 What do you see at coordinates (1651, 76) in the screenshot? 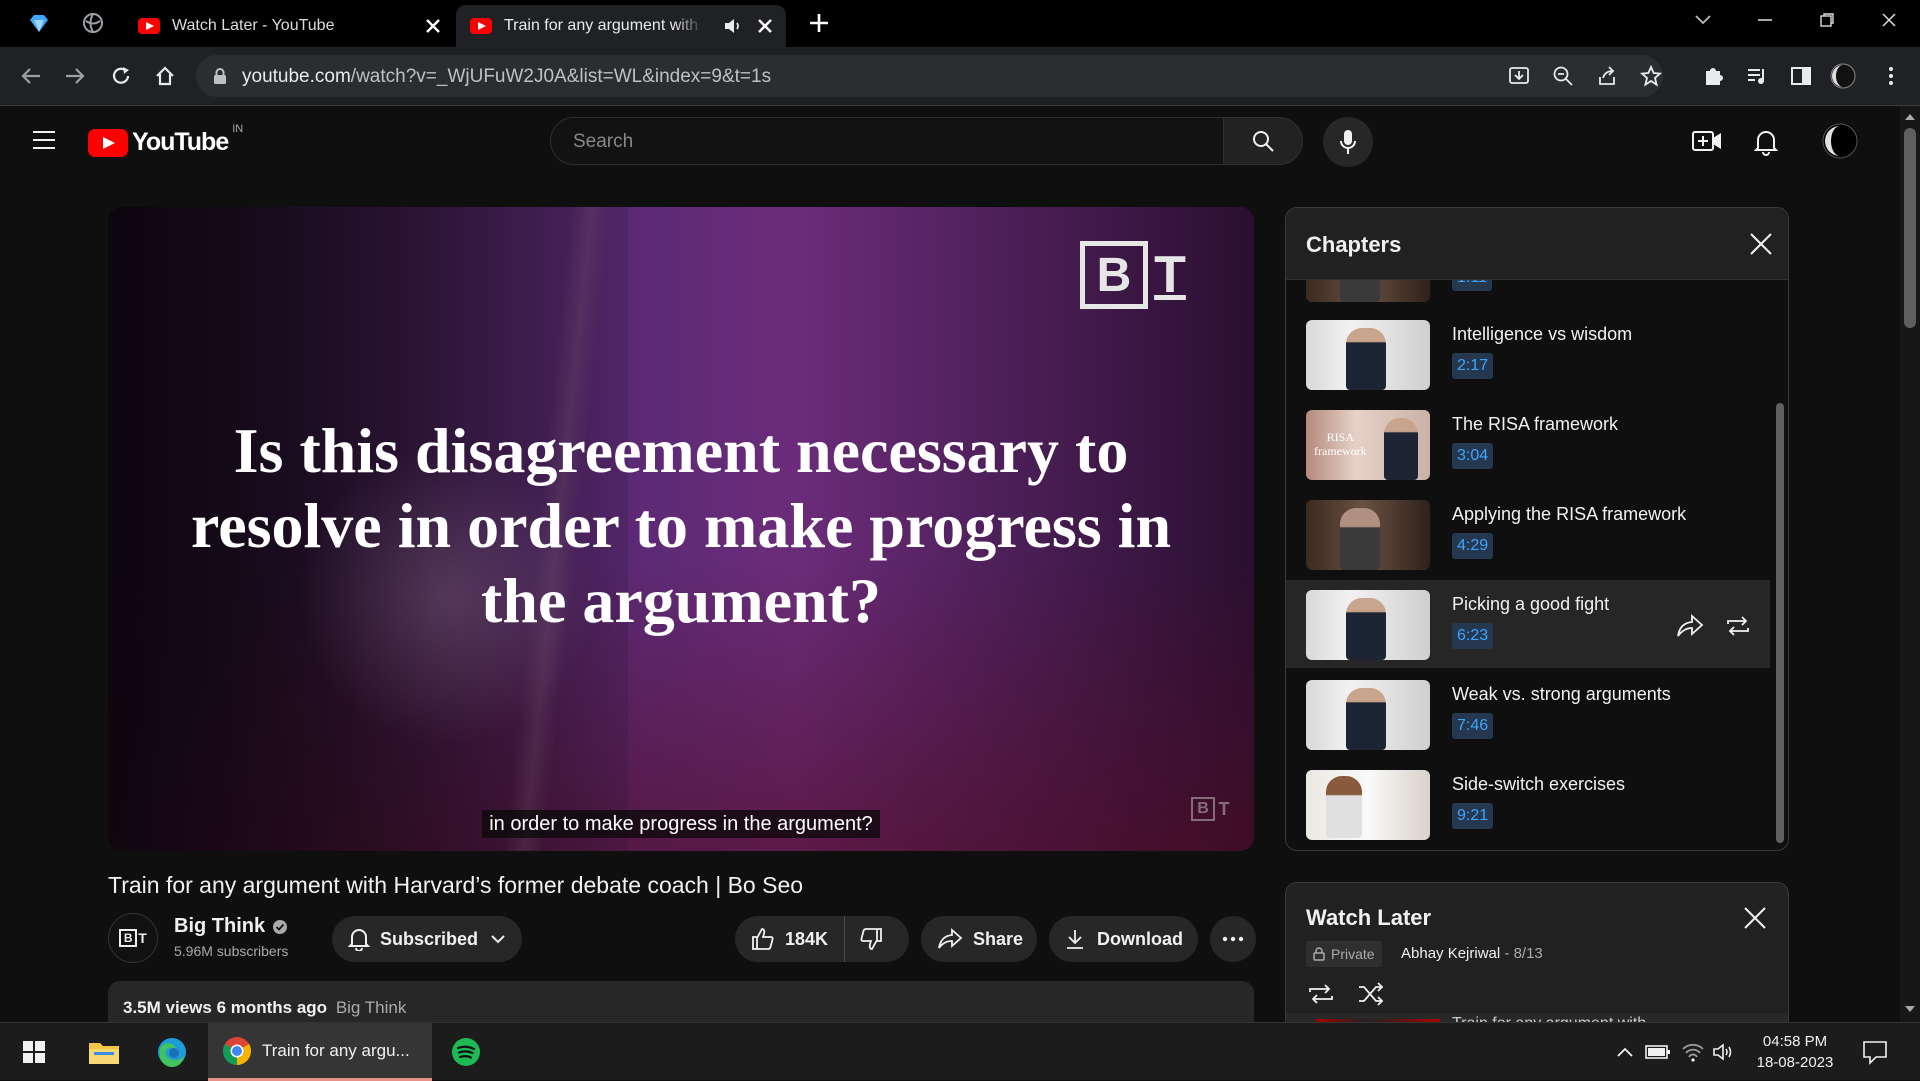
I see `bookmark-star-icon` at bounding box center [1651, 76].